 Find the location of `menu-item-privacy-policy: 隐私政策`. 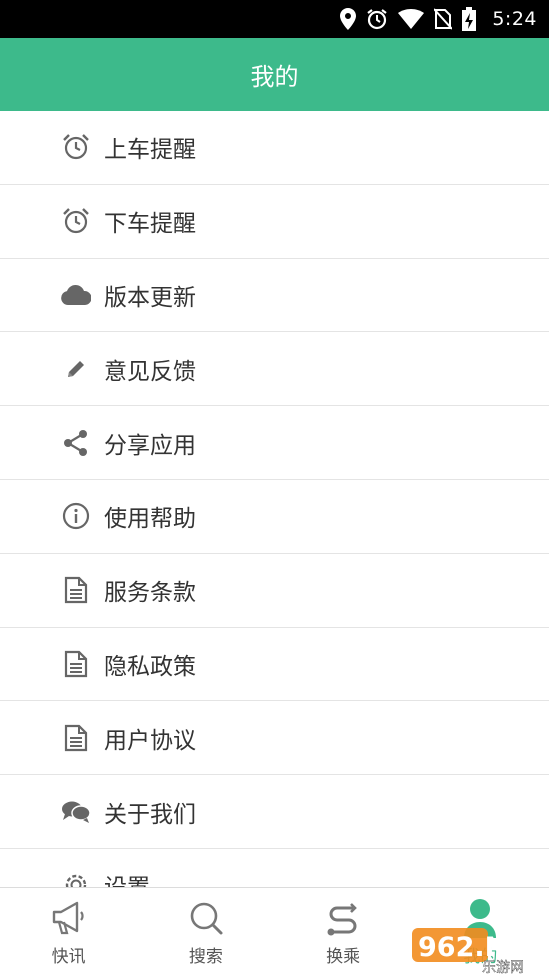

menu-item-privacy-policy: 隐私政策 is located at coordinates (274, 665).